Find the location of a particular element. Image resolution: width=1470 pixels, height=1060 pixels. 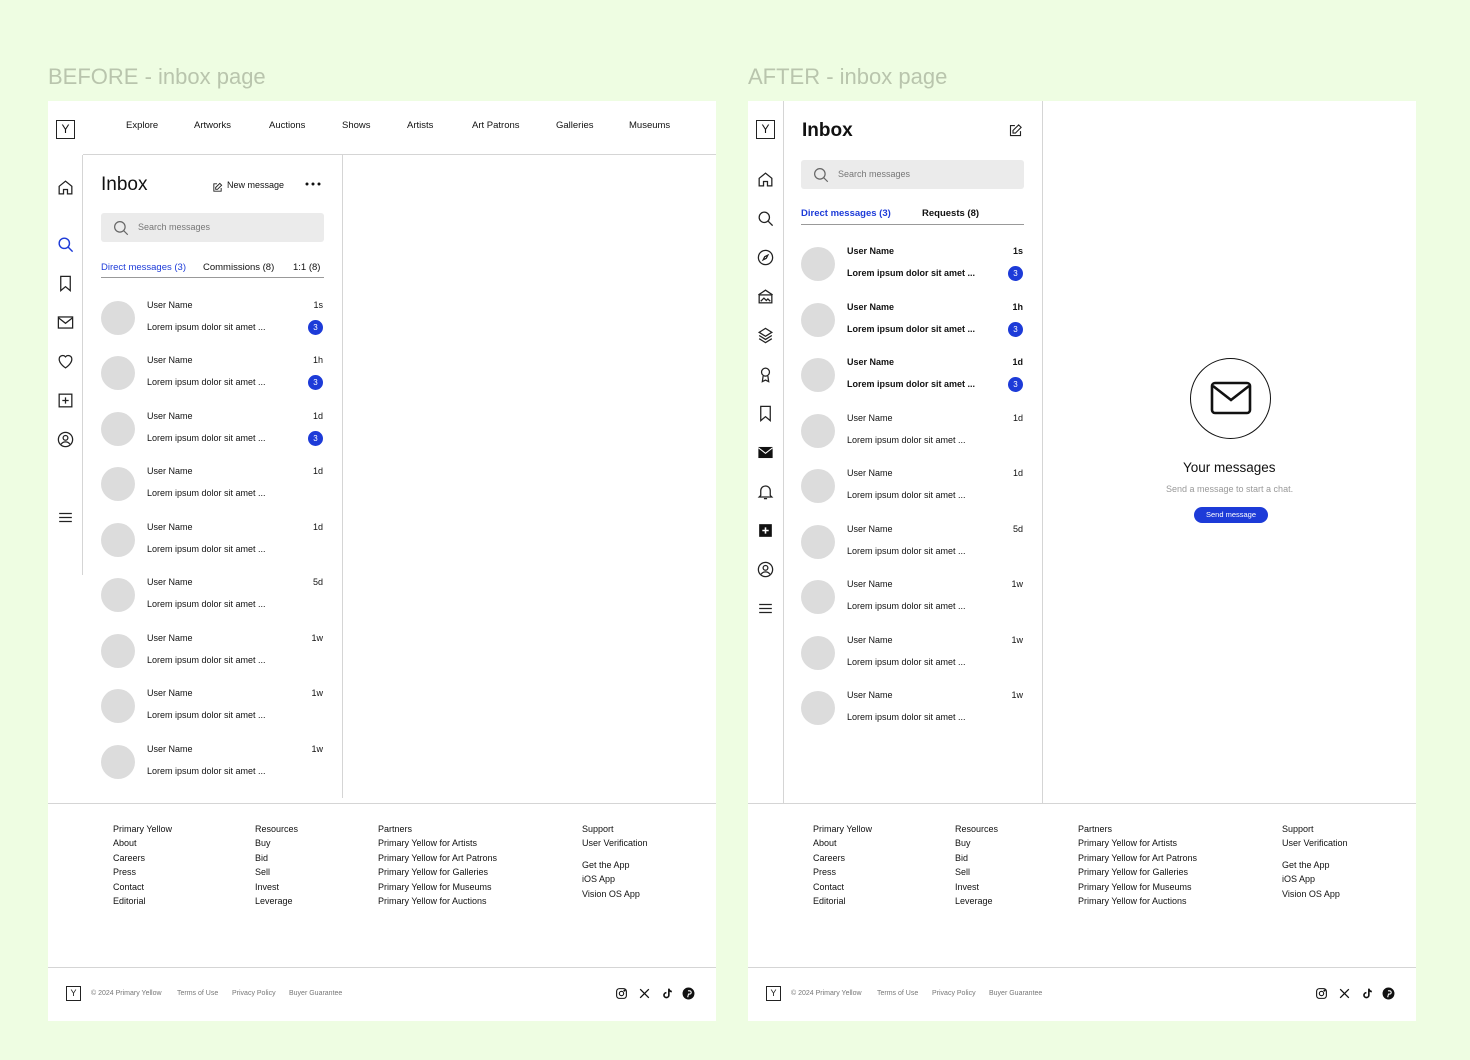

nav-shows: Shows is located at coordinates (356, 125).